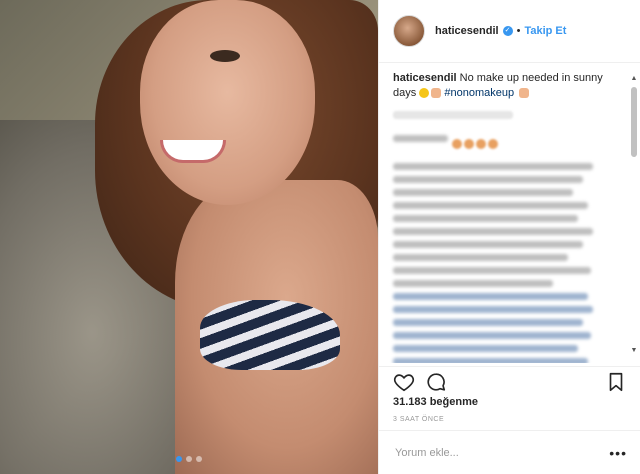 The height and width of the screenshot is (474, 640). What do you see at coordinates (270, 335) in the screenshot?
I see `photo-swimsuit` at bounding box center [270, 335].